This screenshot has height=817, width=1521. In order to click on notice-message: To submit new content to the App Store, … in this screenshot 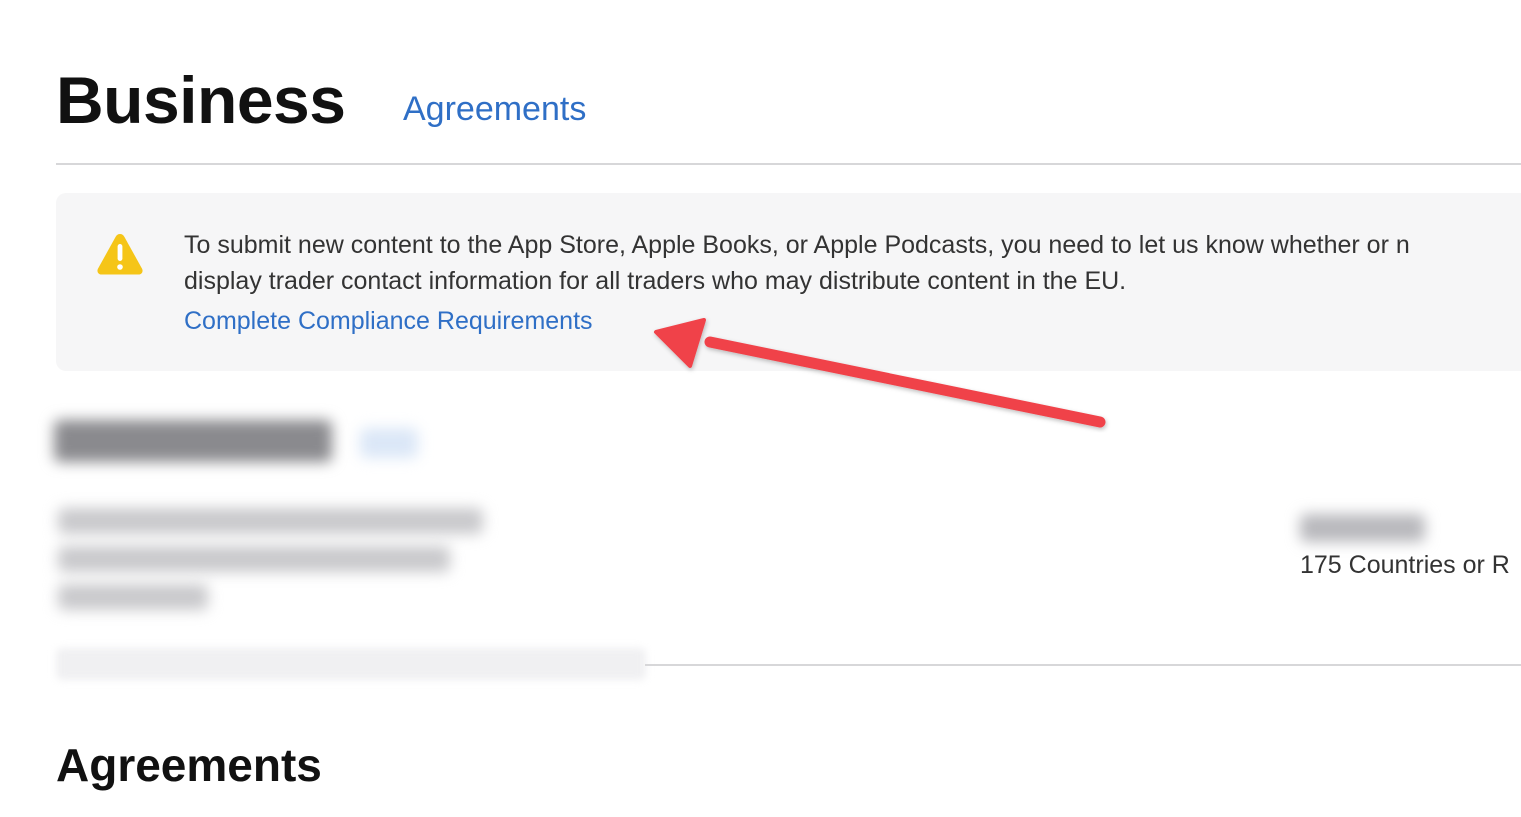, I will do `click(852, 263)`.